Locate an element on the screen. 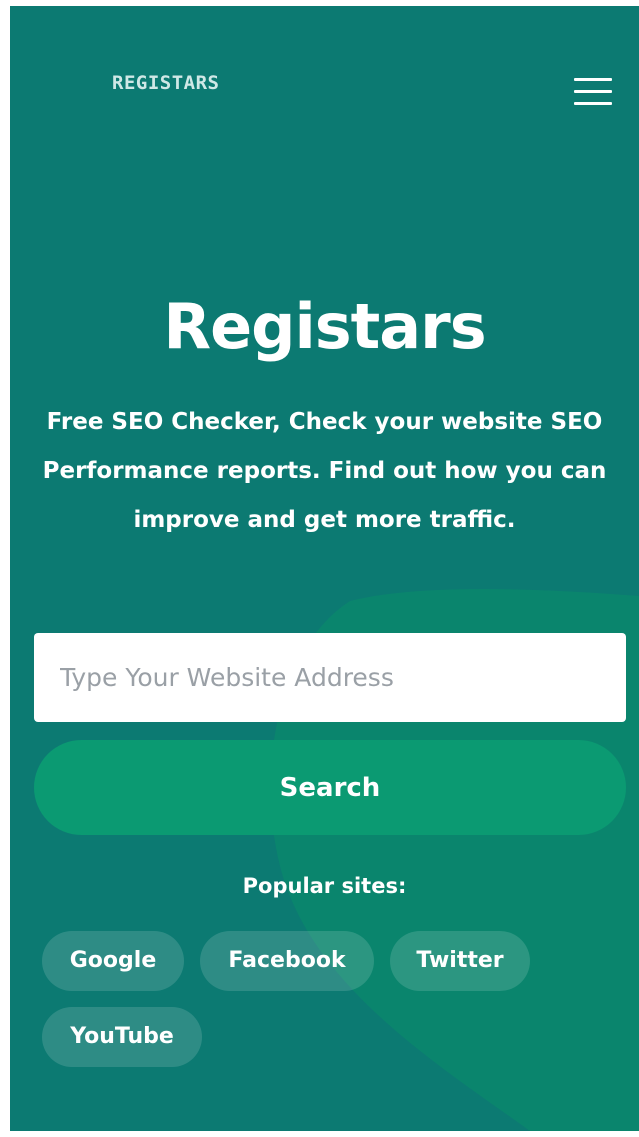  hero-title: Registars is located at coordinates (324, 326).